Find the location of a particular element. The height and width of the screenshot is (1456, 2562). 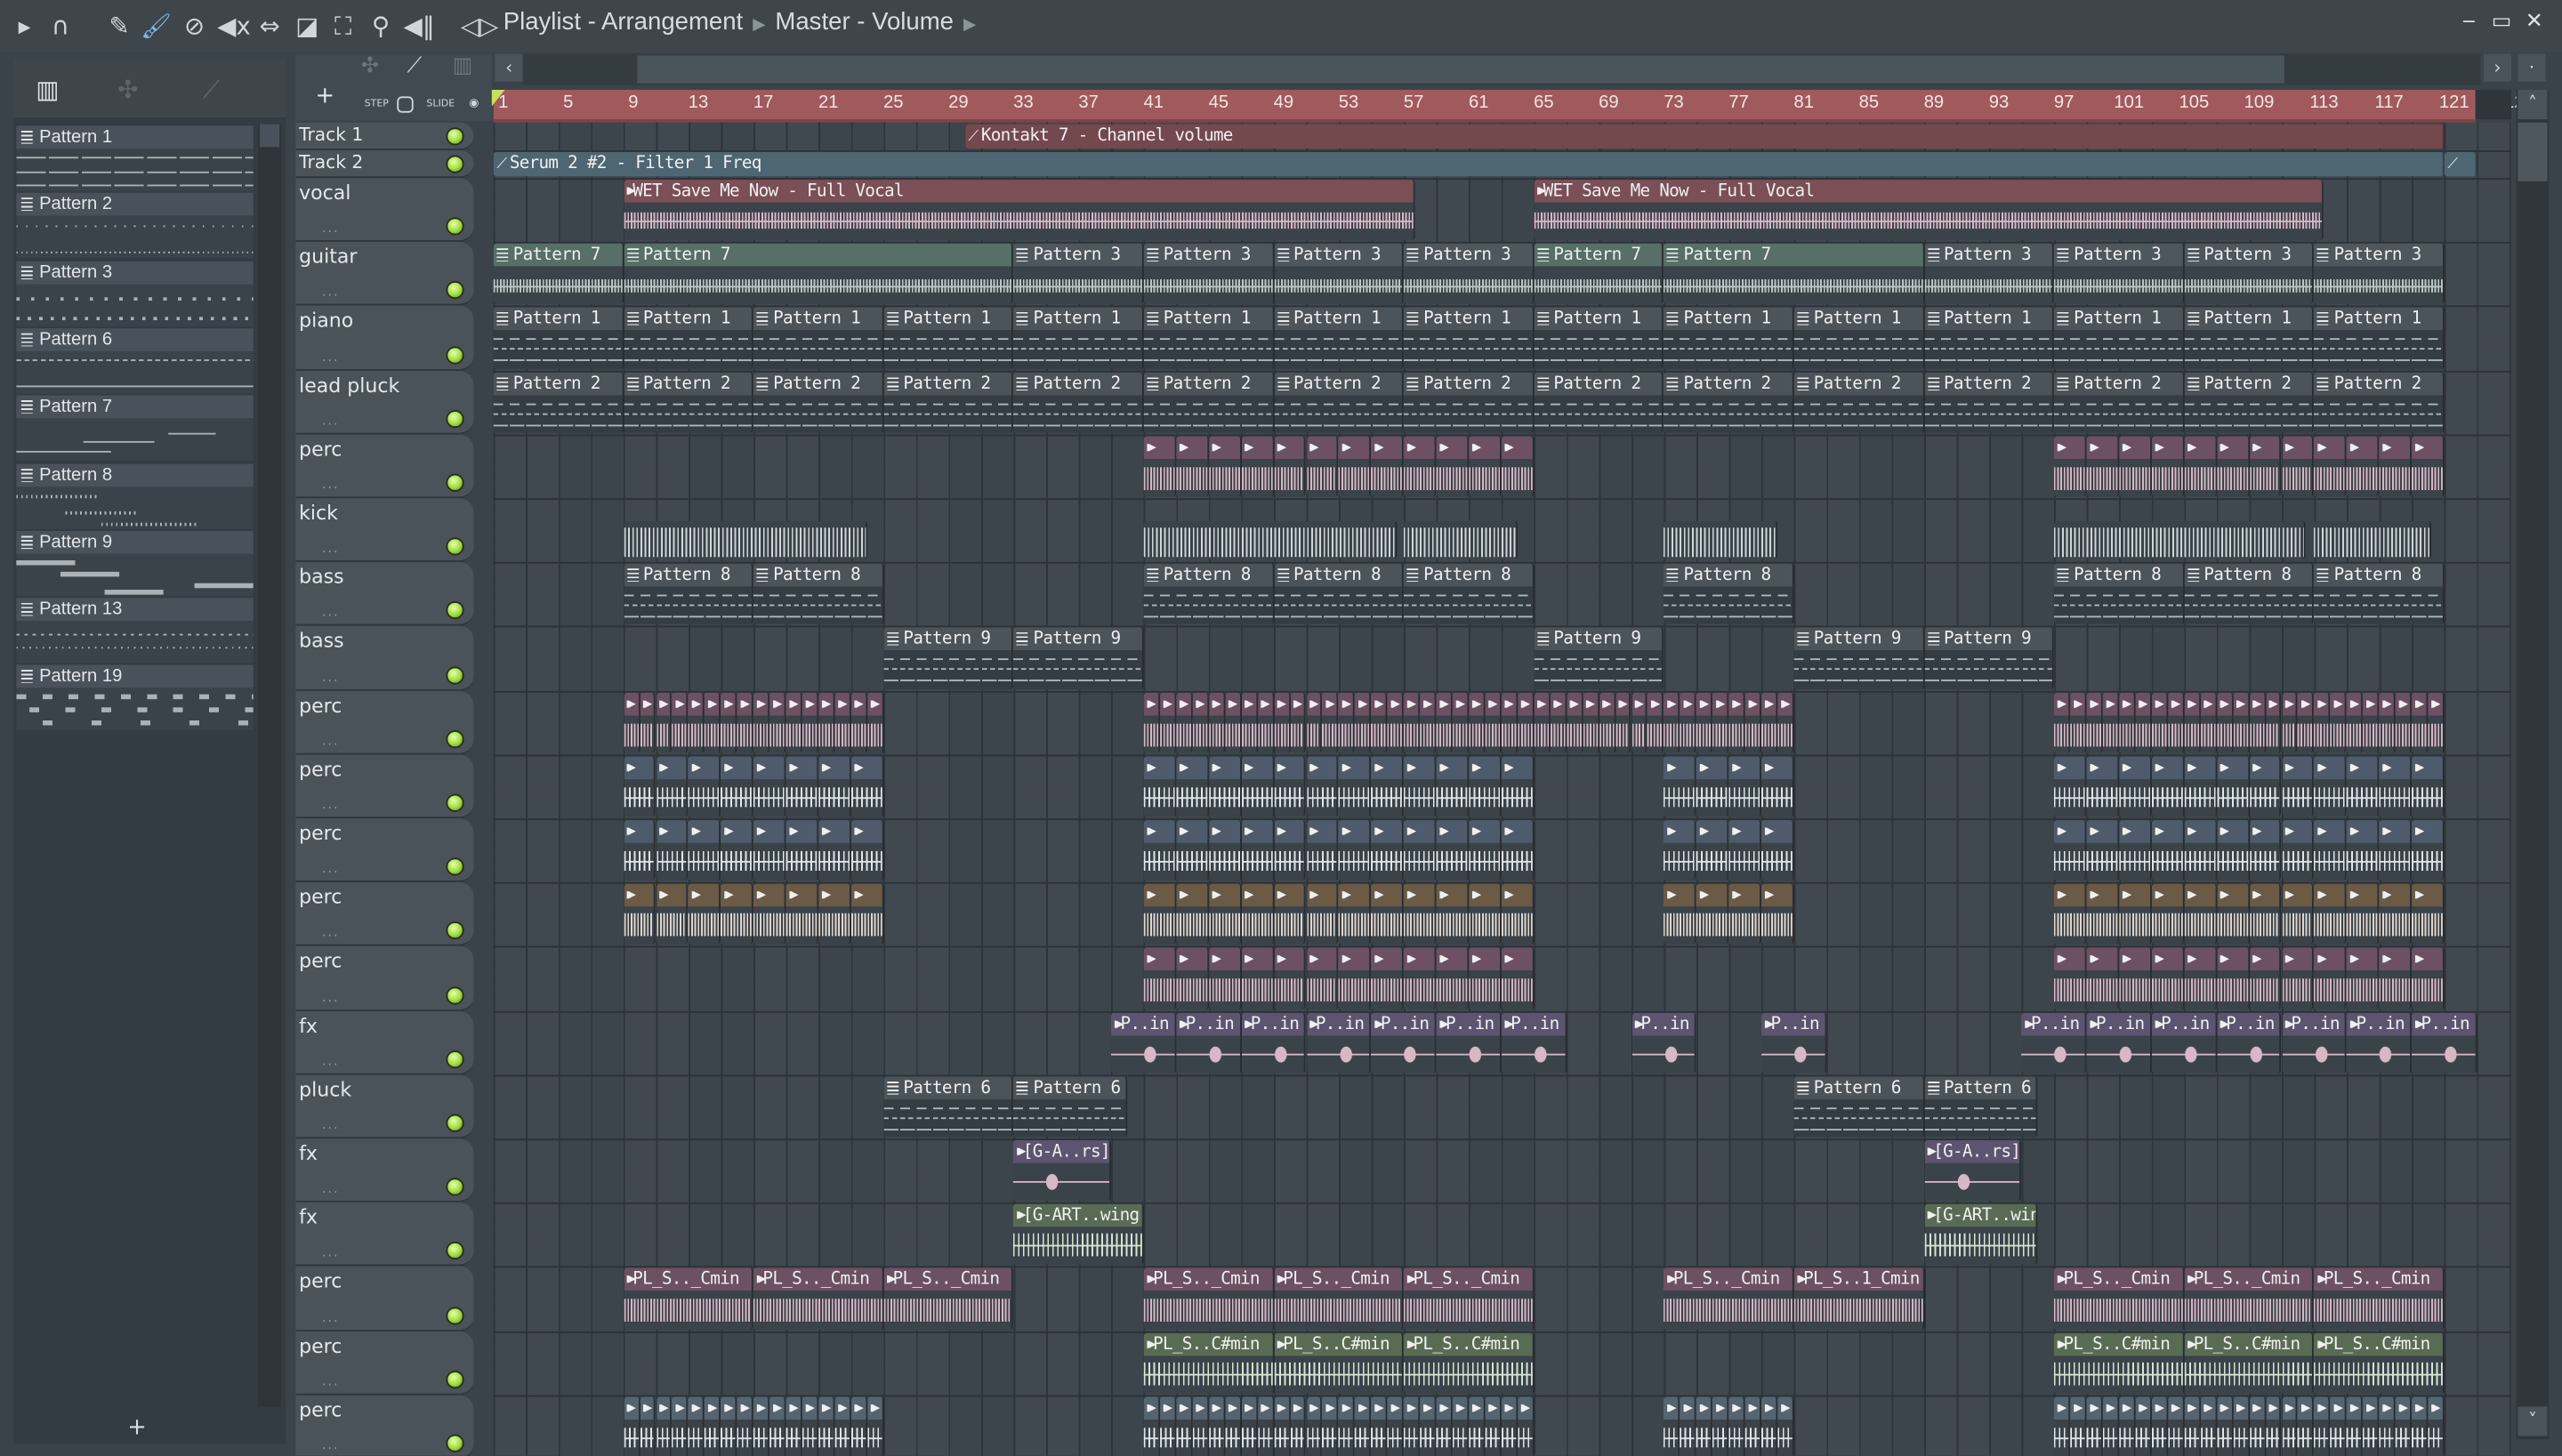

pattern-clip: Pattern 3 is located at coordinates (1078, 274).